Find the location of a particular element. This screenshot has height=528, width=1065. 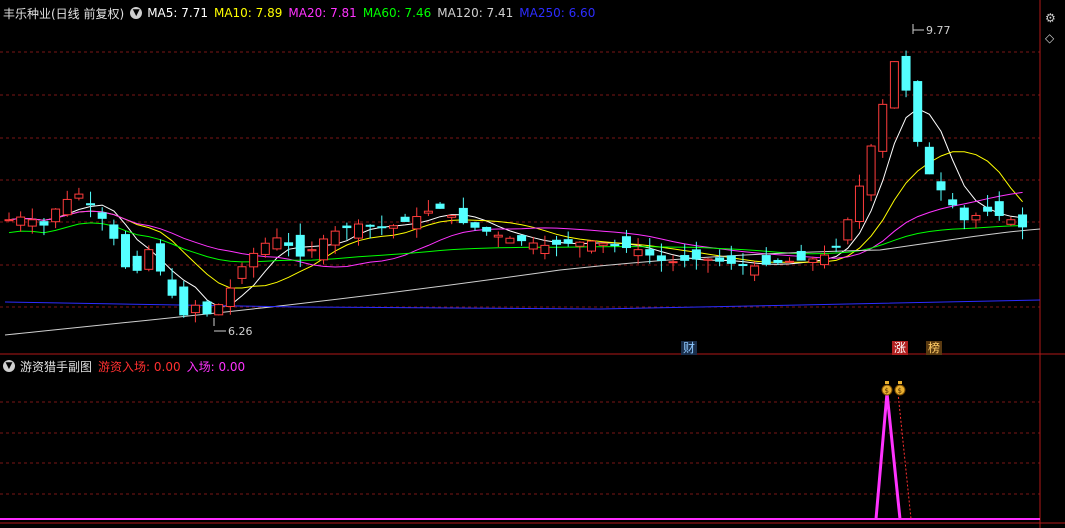

ma250-label: MA250: 6.60 is located at coordinates (557, 13).